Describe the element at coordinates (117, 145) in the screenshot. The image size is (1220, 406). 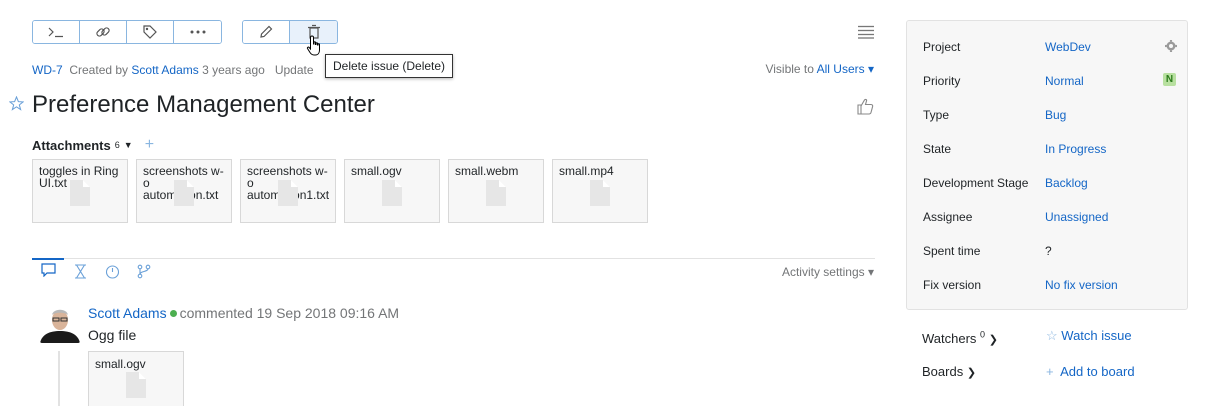
I see `attachments-count: 6` at that location.